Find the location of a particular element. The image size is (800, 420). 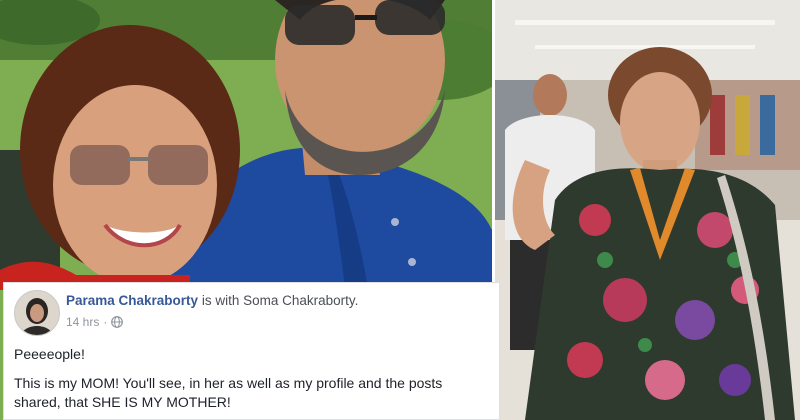

globe-icon is located at coordinates (117, 322).